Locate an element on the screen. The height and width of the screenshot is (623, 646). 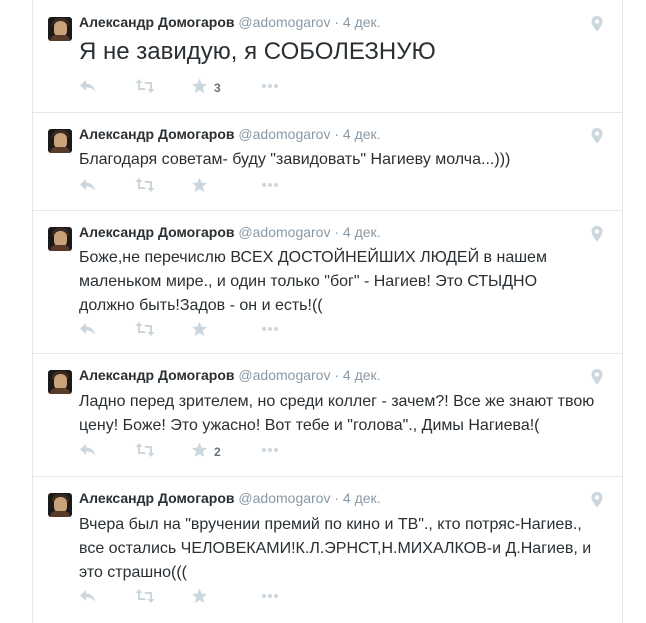
tweet-text-line: должно быть!Задов - он и есть!(( is located at coordinates (201, 305).